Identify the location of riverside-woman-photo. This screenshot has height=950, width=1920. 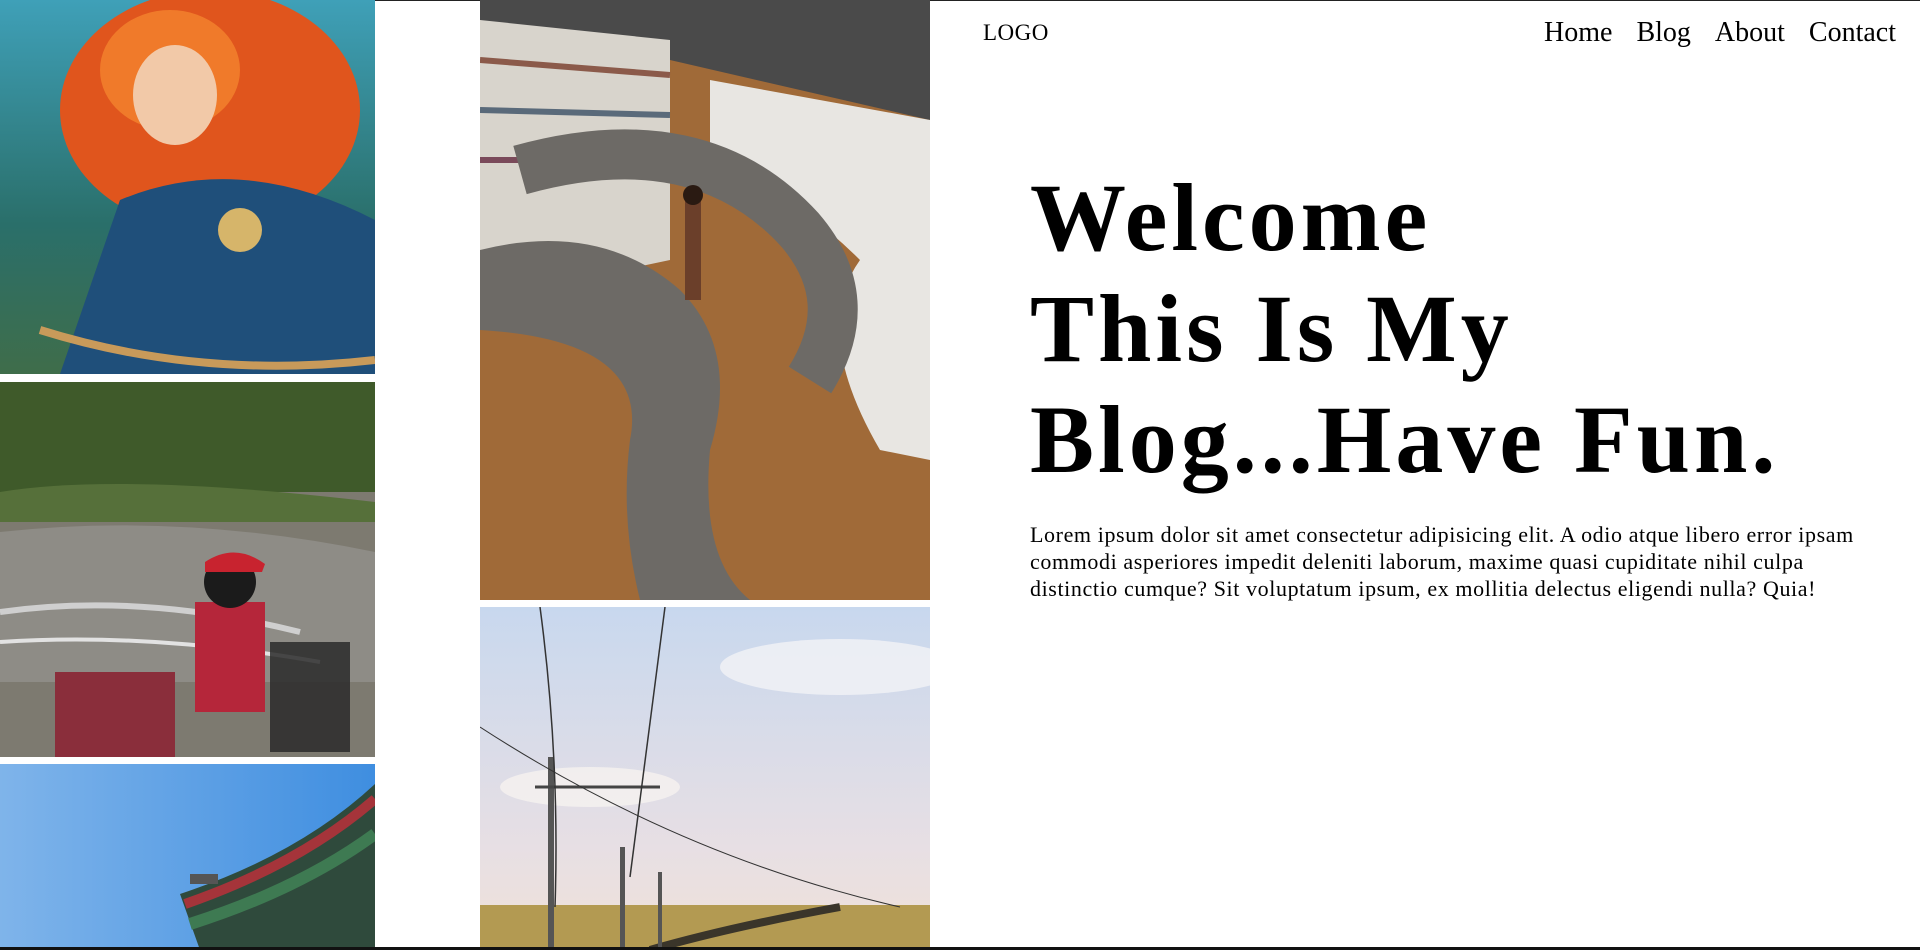
(187, 569).